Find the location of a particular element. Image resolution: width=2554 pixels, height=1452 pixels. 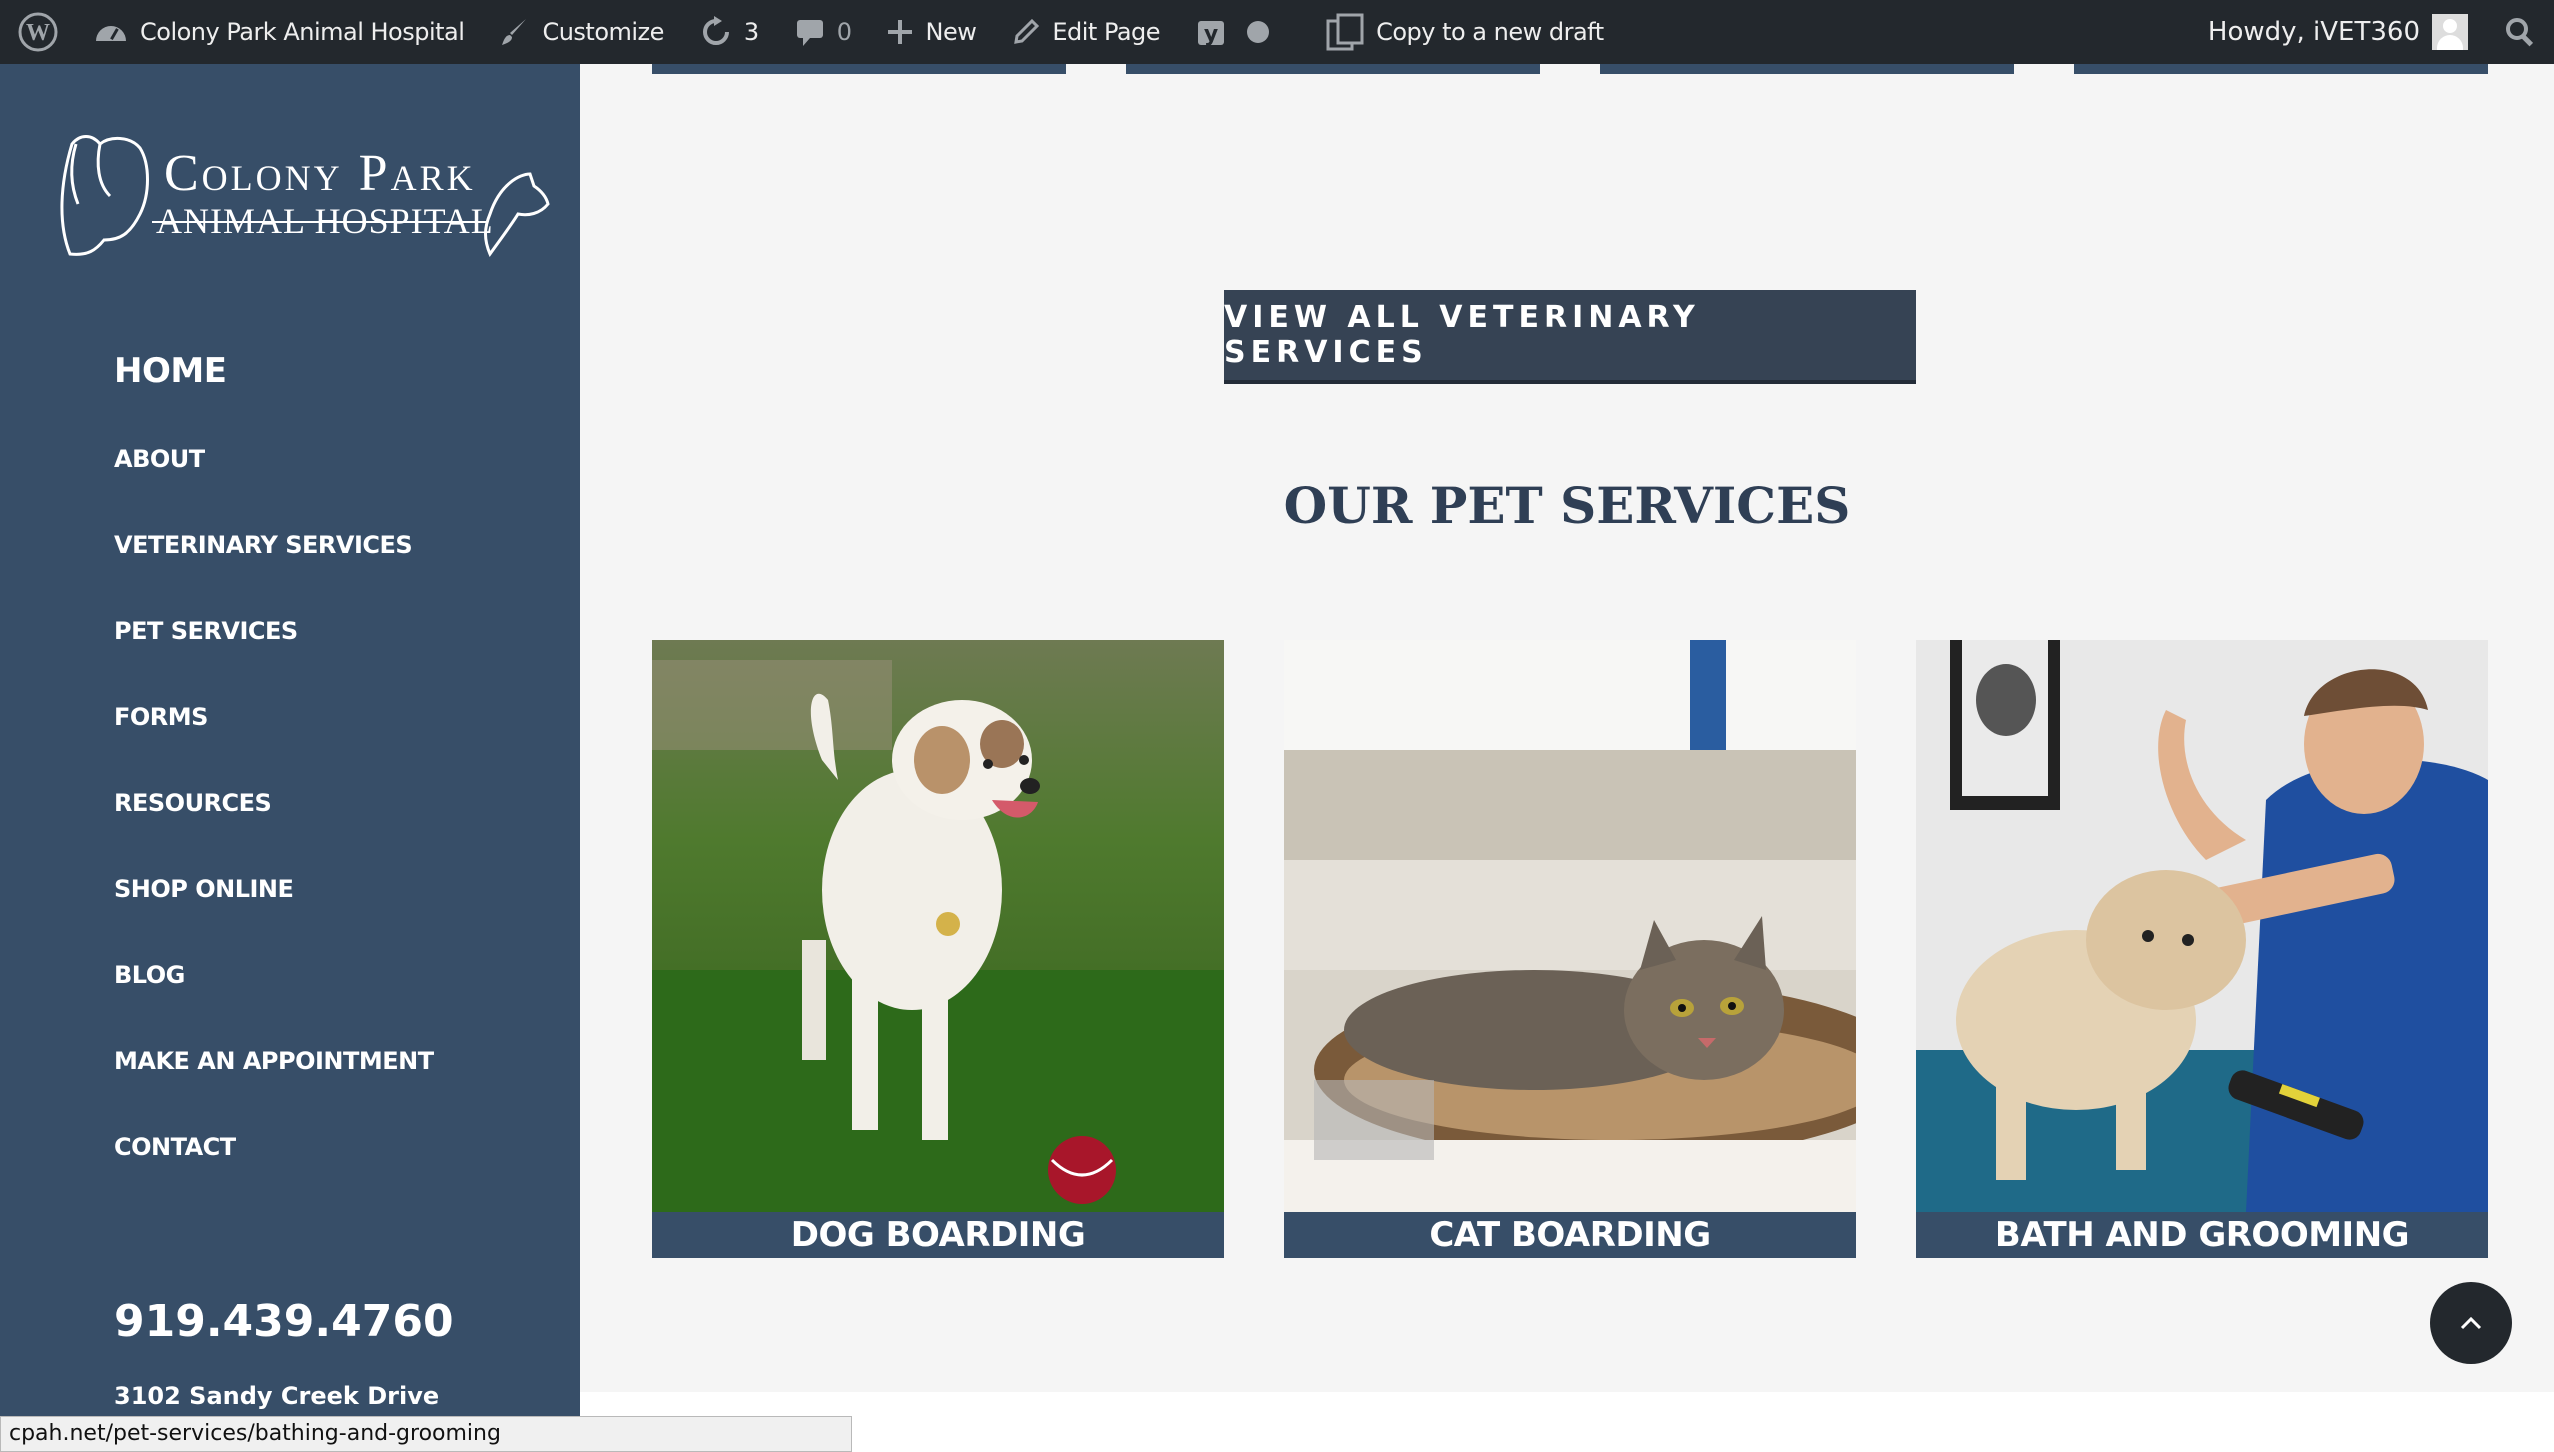

service-card-dog-boarding: DOG BOARDING is located at coordinates (938, 949).